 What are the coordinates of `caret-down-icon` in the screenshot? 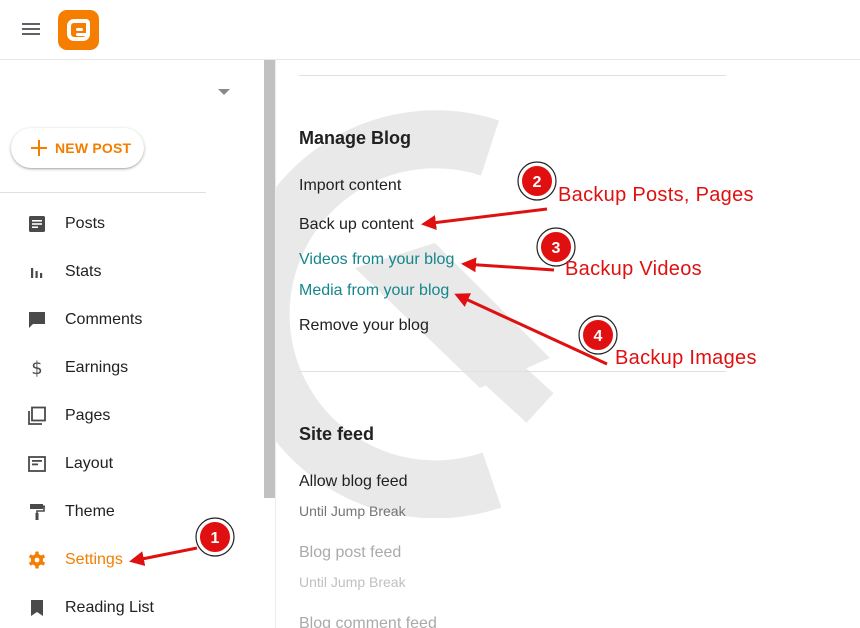 It's located at (224, 92).